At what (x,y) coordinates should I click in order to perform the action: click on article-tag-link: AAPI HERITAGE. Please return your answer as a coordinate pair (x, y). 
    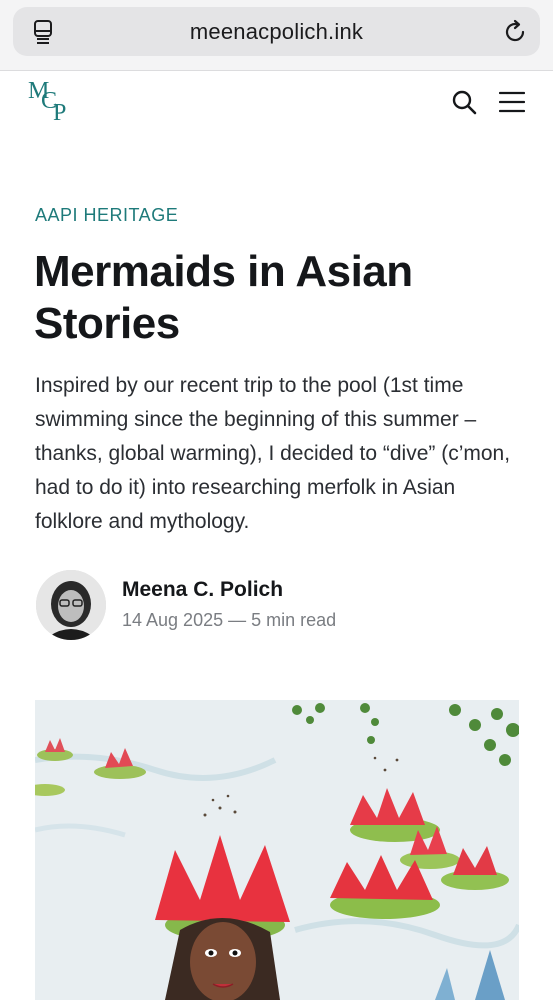
    Looking at the image, I should click on (106, 215).